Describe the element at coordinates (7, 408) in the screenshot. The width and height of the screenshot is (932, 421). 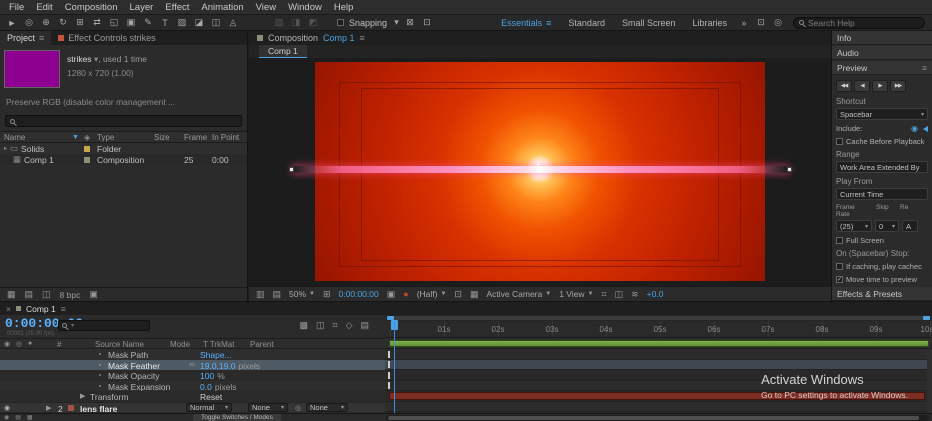
I see `layer-visibility-icon: ◉` at that location.